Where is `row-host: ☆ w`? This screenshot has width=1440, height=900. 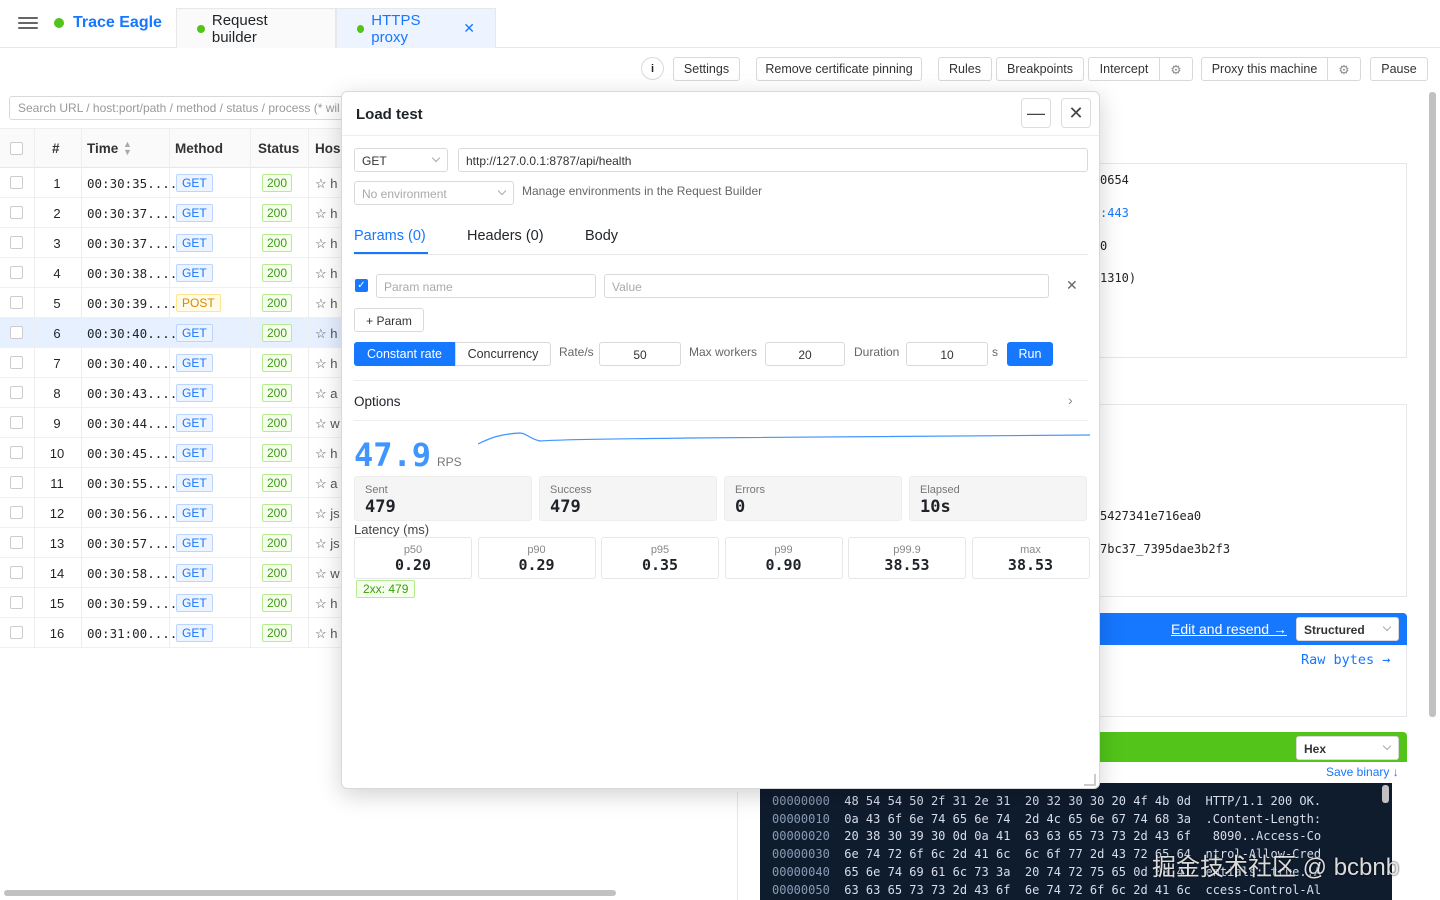 row-host: ☆ w is located at coordinates (327, 573).